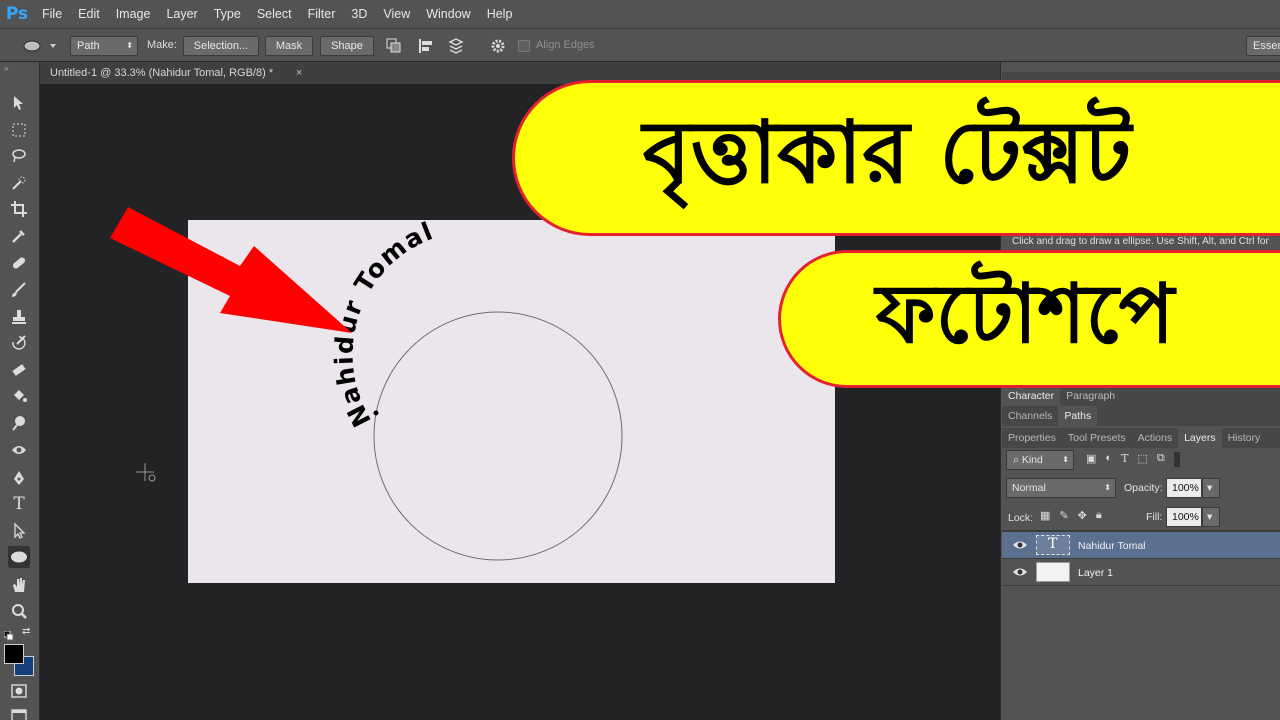 Image resolution: width=1280 pixels, height=720 pixels. What do you see at coordinates (19, 290) in the screenshot?
I see `brush-tool-icon` at bounding box center [19, 290].